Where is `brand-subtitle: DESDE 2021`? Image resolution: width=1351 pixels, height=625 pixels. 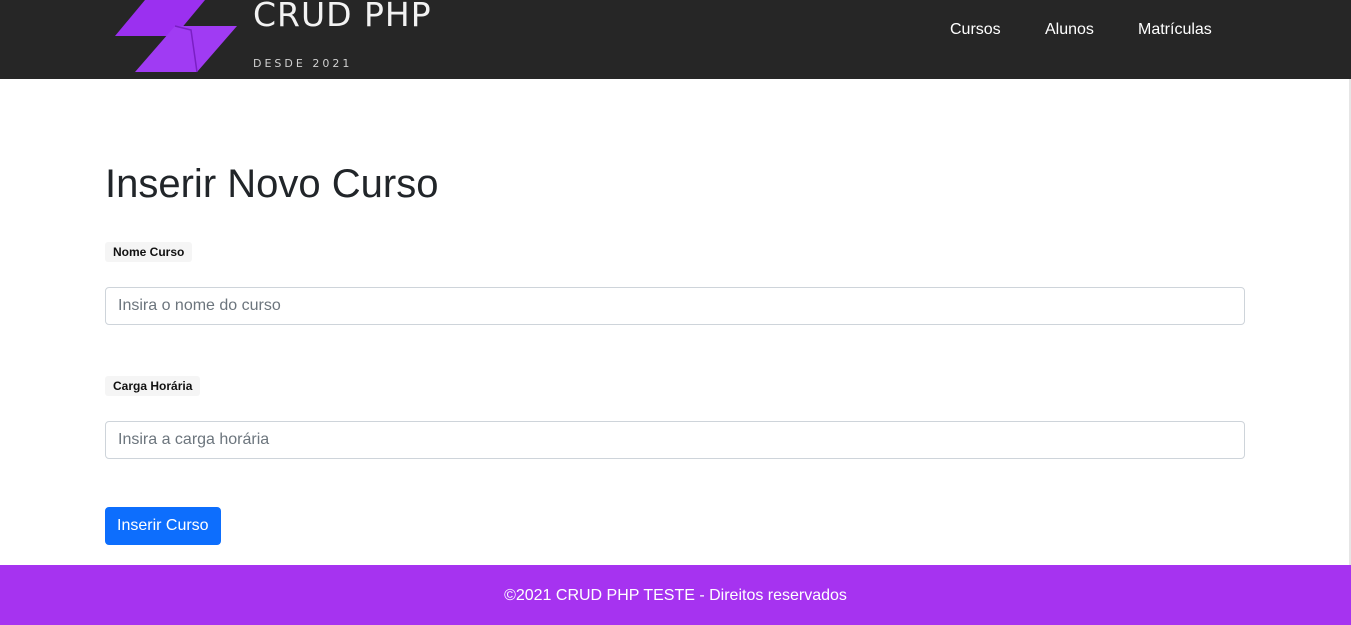 brand-subtitle: DESDE 2021 is located at coordinates (303, 63).